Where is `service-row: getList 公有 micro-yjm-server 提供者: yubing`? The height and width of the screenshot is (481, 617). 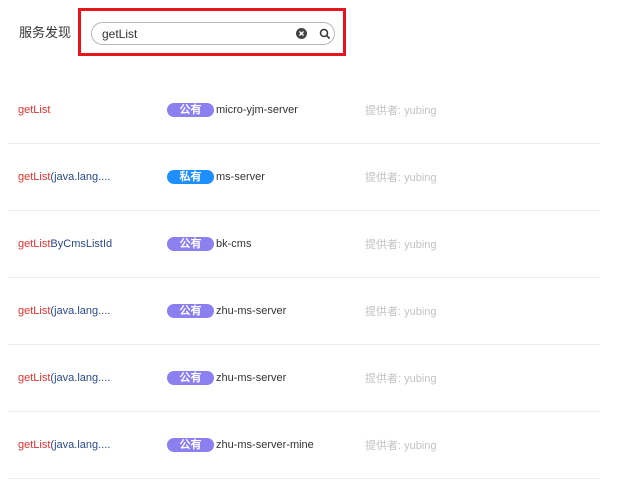
service-row: getList 公有 micro-yjm-server 提供者: yubing is located at coordinates (304, 110).